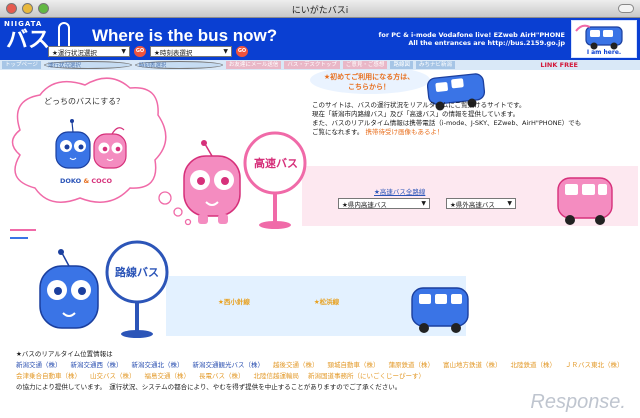 Image resolution: width=640 pixels, height=418 pixels. Describe the element at coordinates (599, 37) in the screenshot. I see `mascot-bus-icon` at that location.